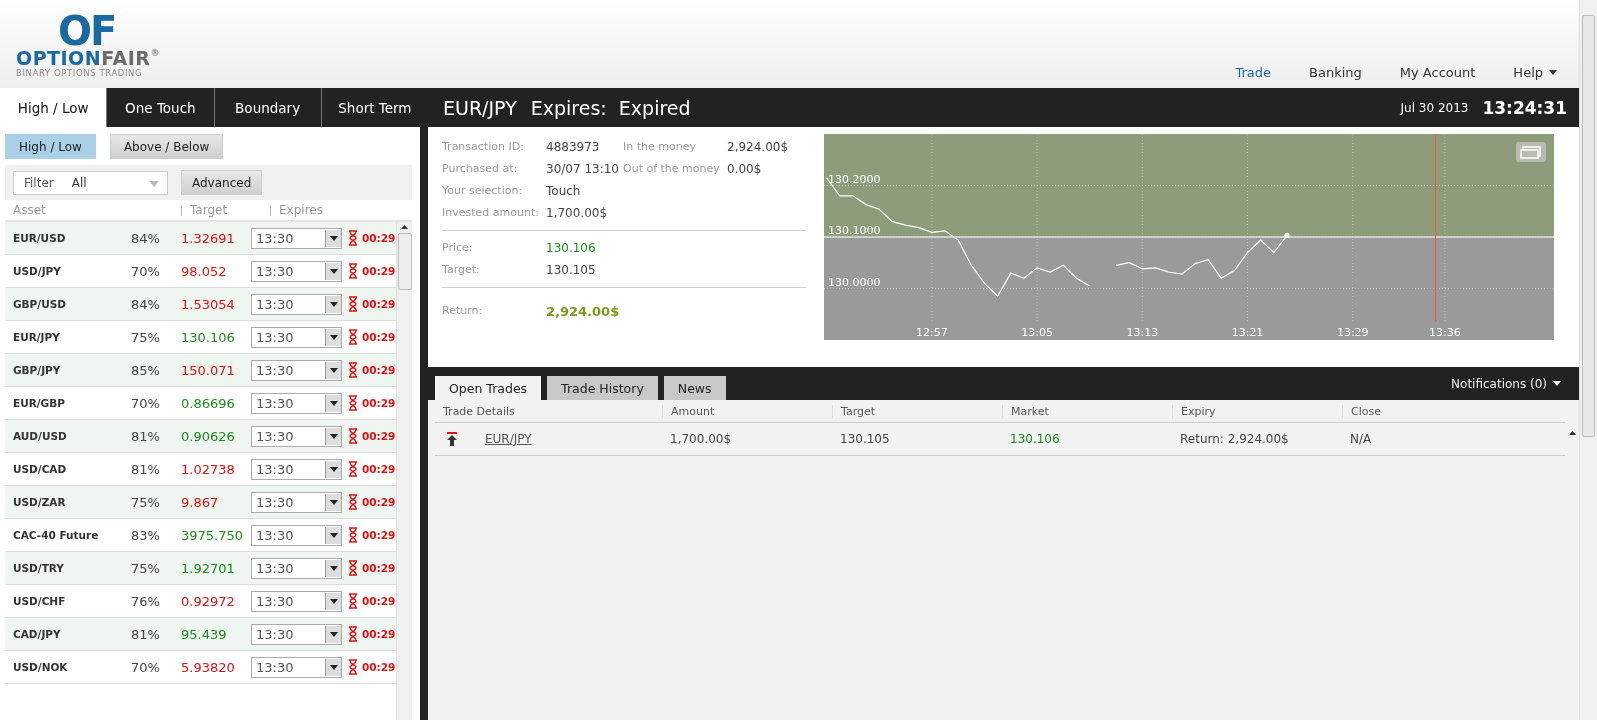  I want to click on option-tab: High / Low, so click(53, 107).